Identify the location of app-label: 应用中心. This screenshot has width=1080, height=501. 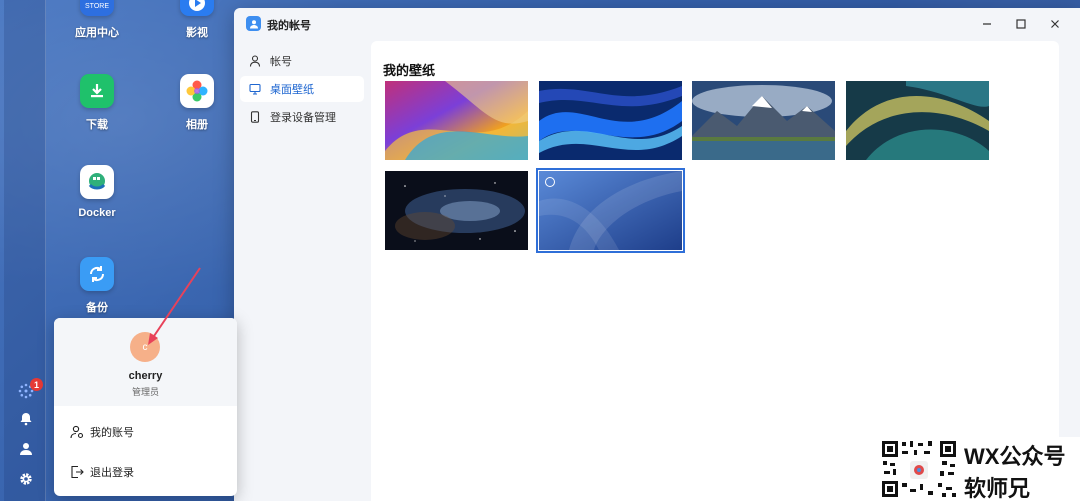
(97, 33).